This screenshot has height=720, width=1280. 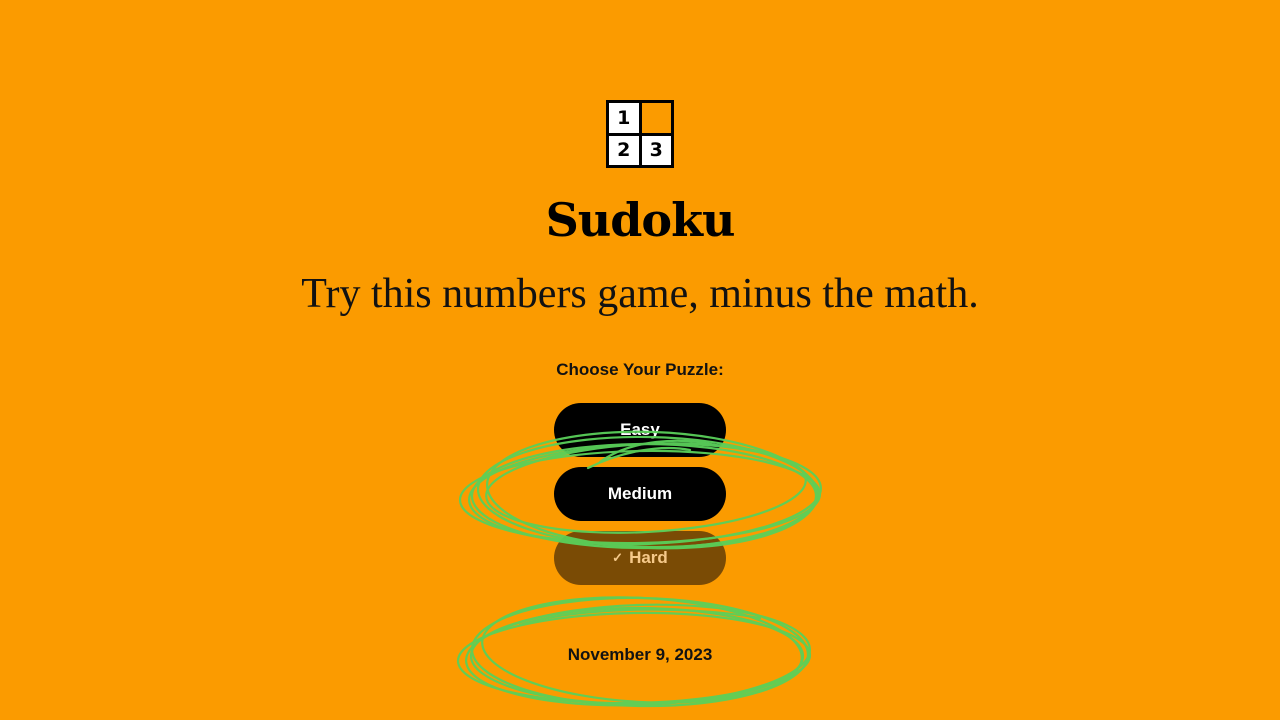 What do you see at coordinates (648, 557) in the screenshot?
I see `hard-button-label: Hard` at bounding box center [648, 557].